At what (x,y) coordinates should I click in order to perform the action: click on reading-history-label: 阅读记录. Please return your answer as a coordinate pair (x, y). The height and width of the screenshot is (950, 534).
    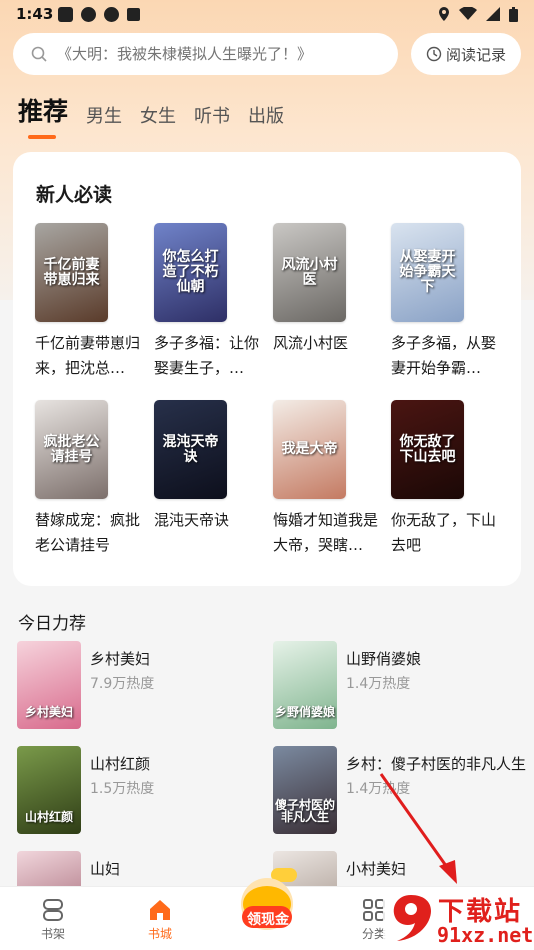
    Looking at the image, I should click on (475, 54).